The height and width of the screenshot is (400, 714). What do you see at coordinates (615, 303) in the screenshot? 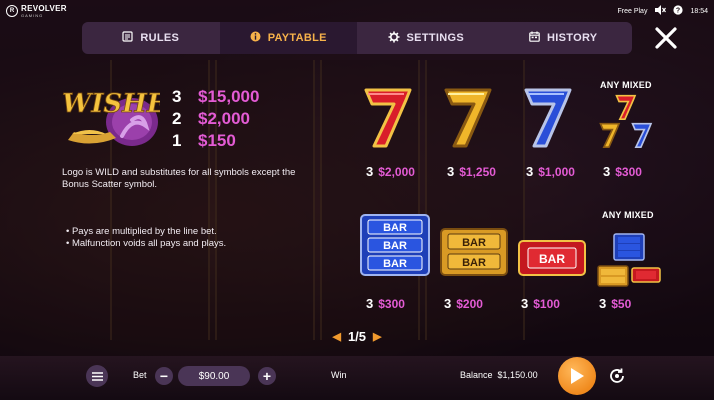
I see `payout-mixed-bars: 3 $50` at bounding box center [615, 303].